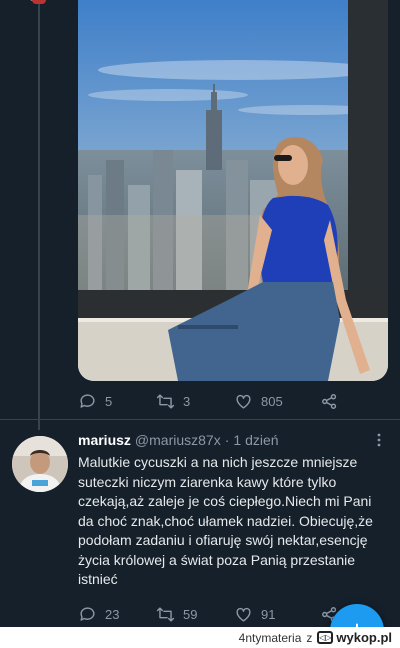 The height and width of the screenshot is (648, 400). I want to click on tweet-actions: 5 3 805, so click(208, 401).